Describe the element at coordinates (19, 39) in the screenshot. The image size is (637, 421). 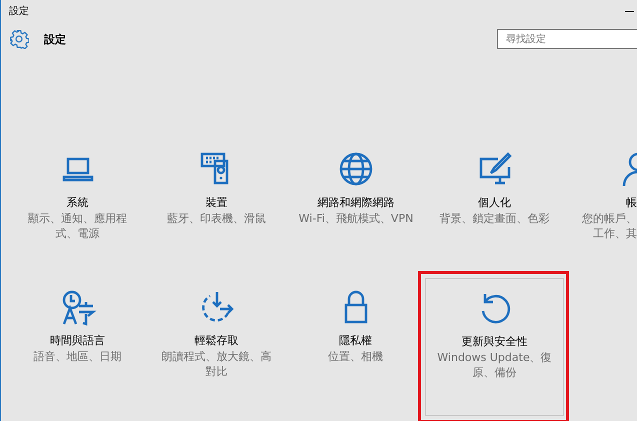
I see `settings-icon` at that location.